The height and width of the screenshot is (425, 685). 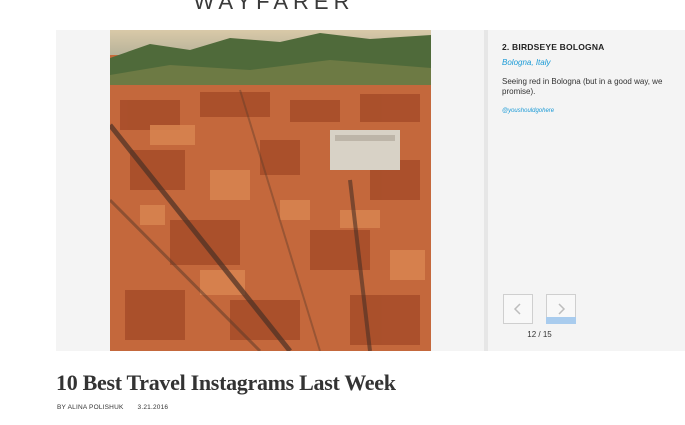 I want to click on slide-title: 2. BIRDSEYE BOLOGNA, so click(x=553, y=47).